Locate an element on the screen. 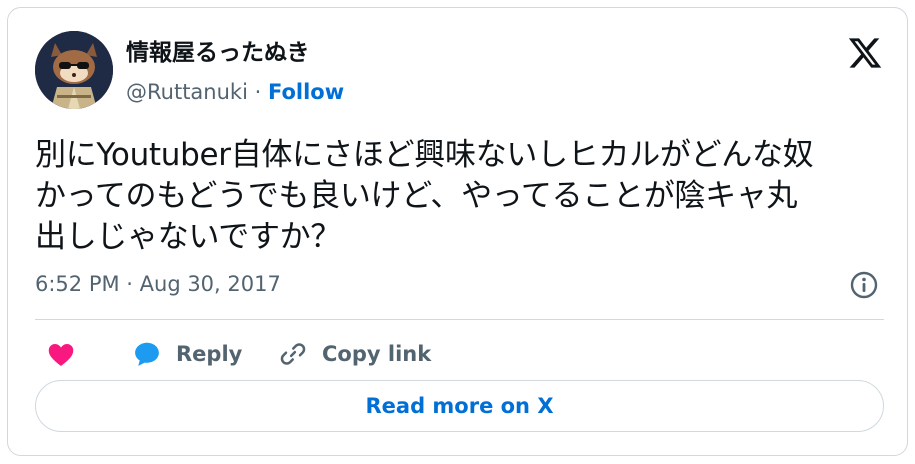  divider is located at coordinates (459, 319).